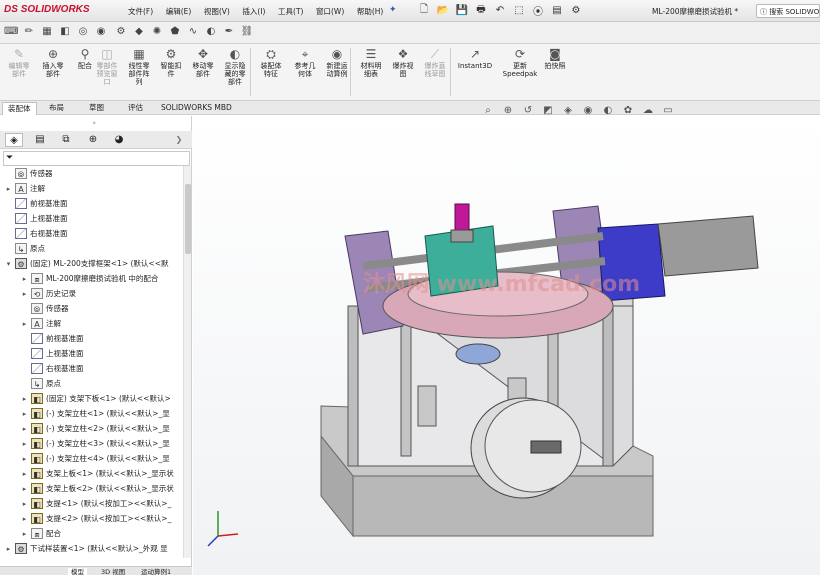 This screenshot has width=820, height=577. What do you see at coordinates (608, 110) in the screenshot?
I see `hide-show-icon: ◐` at bounding box center [608, 110].